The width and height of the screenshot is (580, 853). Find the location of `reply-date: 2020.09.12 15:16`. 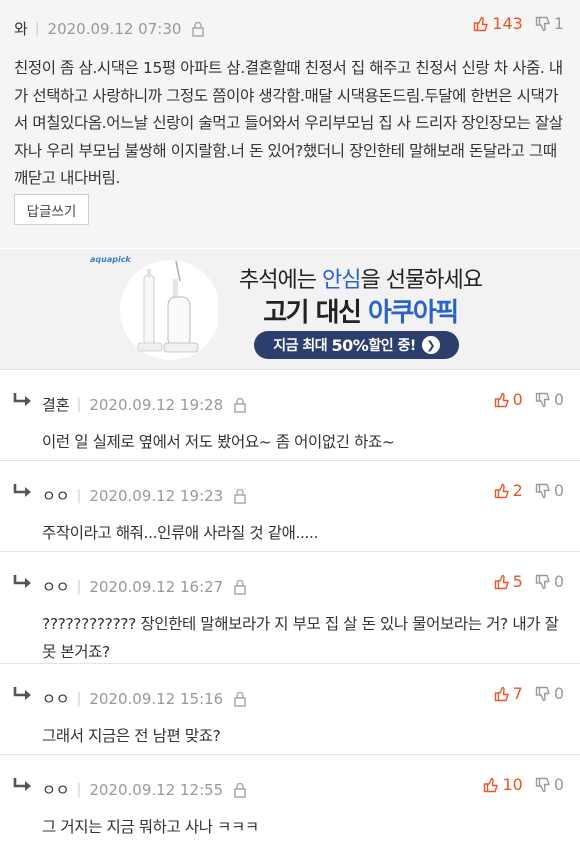

reply-date: 2020.09.12 15:16 is located at coordinates (156, 698).